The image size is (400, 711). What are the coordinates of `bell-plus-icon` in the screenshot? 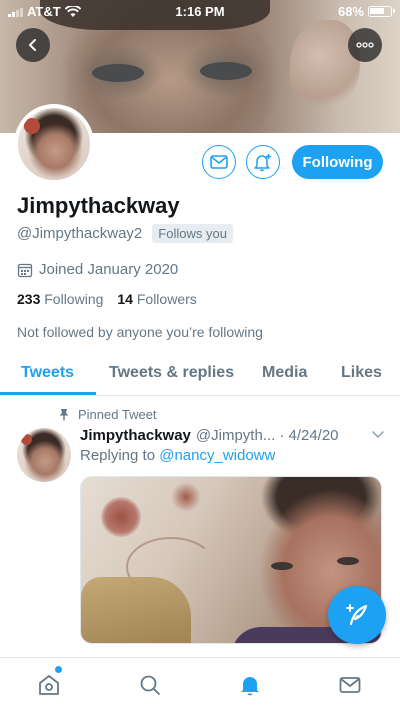 It's located at (262, 163).